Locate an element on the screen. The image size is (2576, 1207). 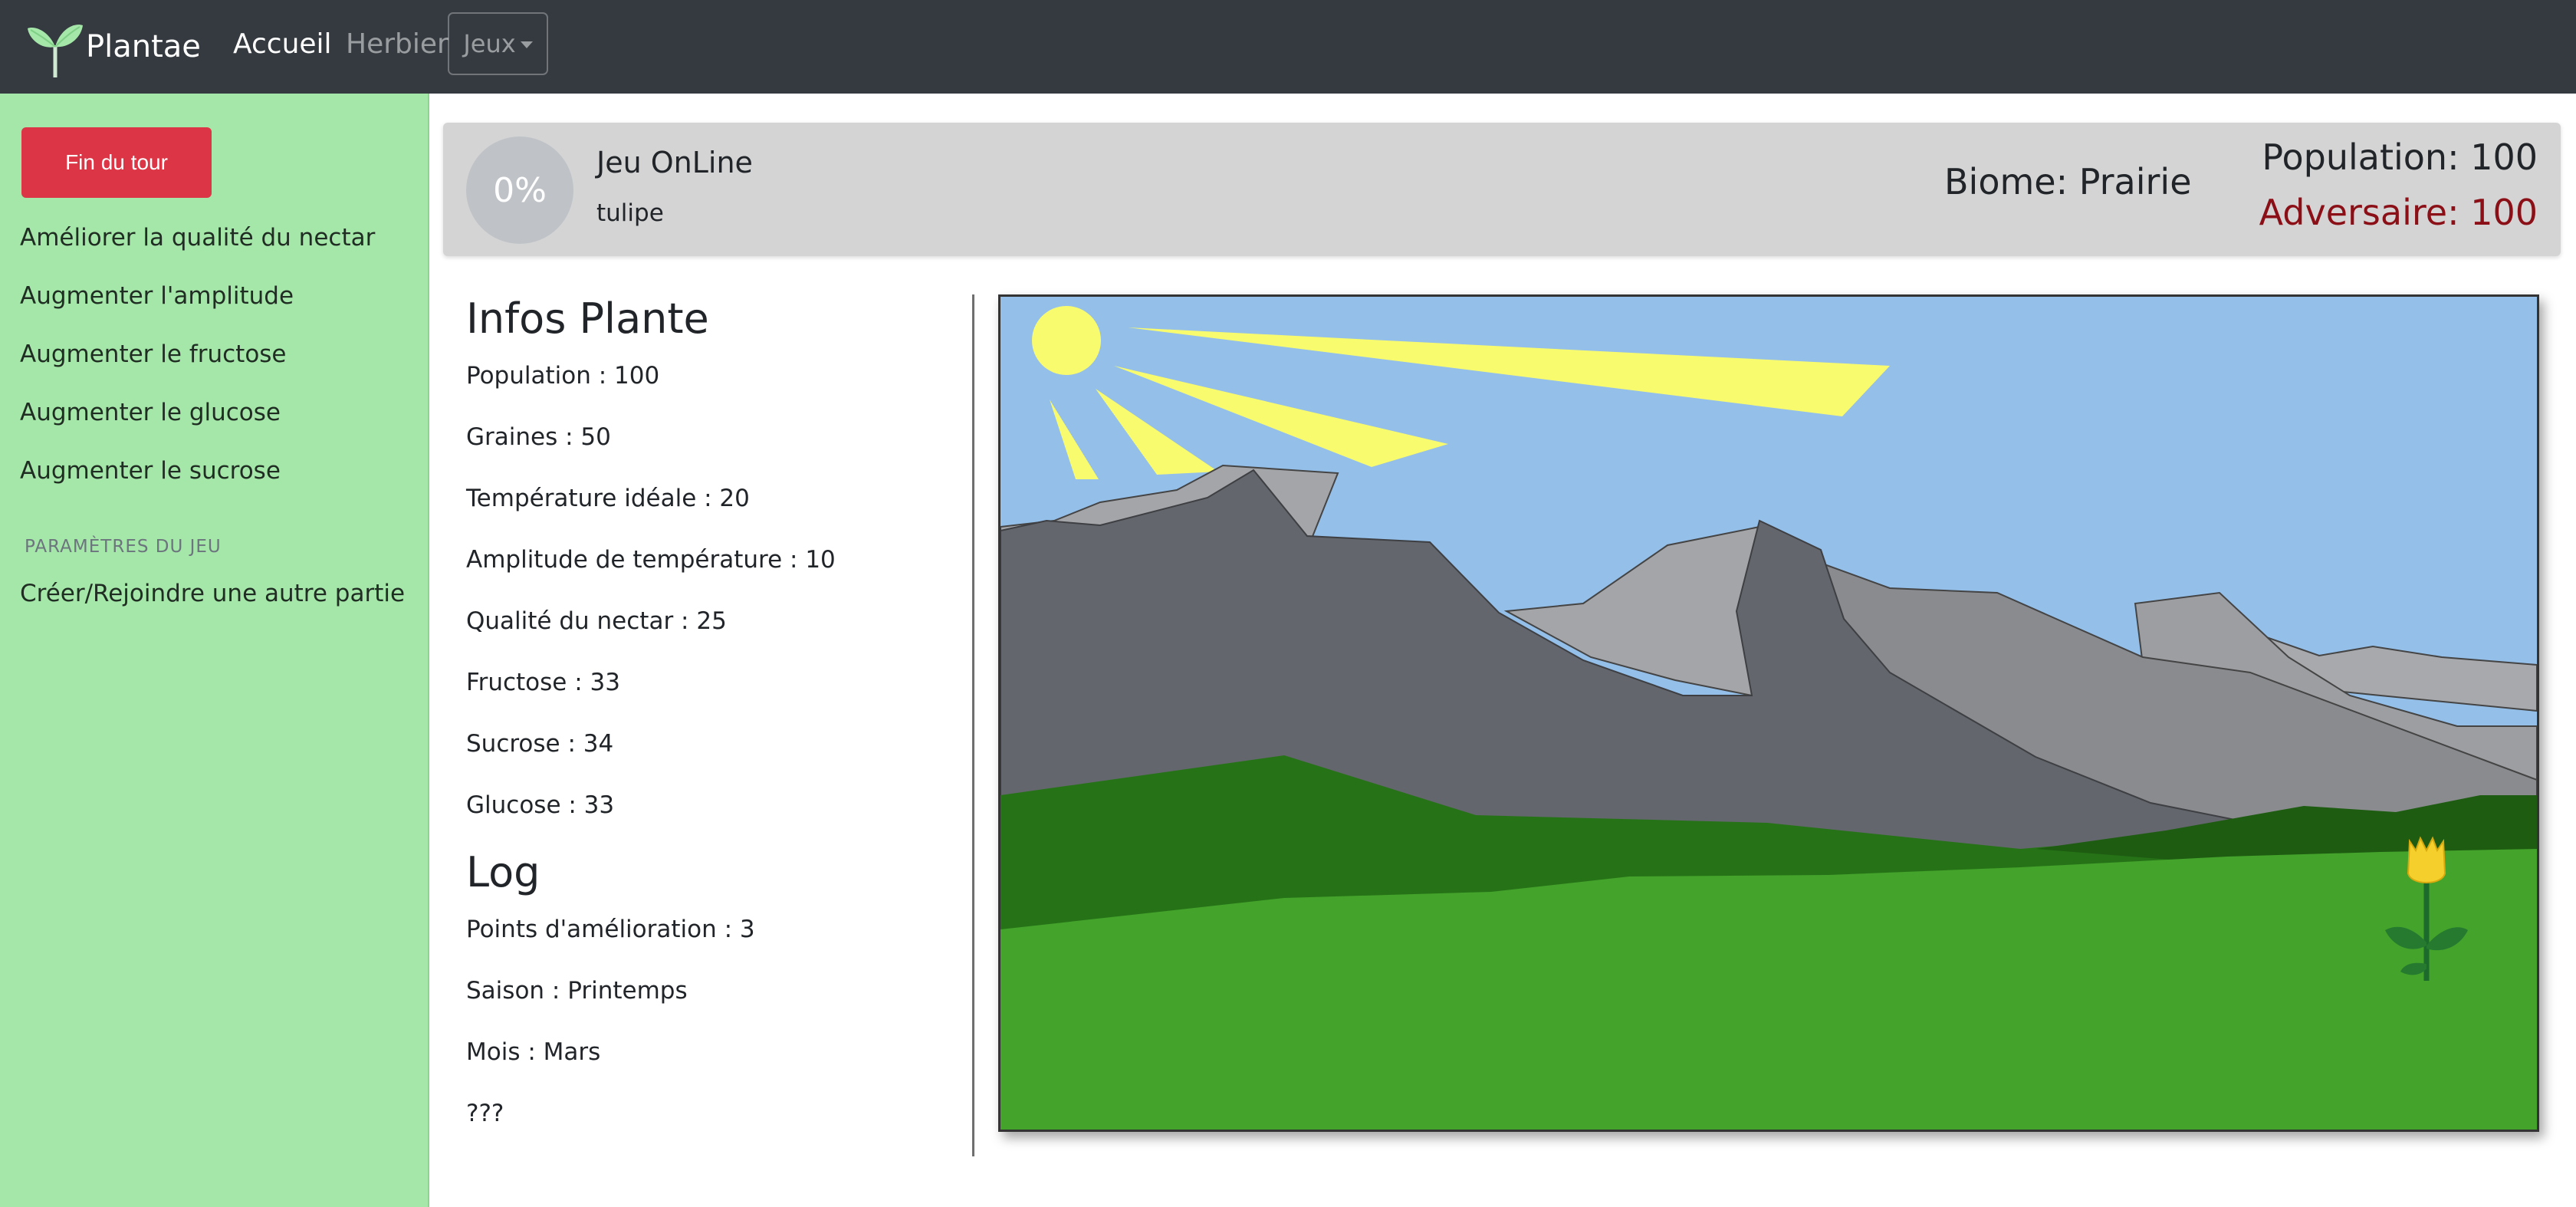
seedling-icon is located at coordinates (56, 51).